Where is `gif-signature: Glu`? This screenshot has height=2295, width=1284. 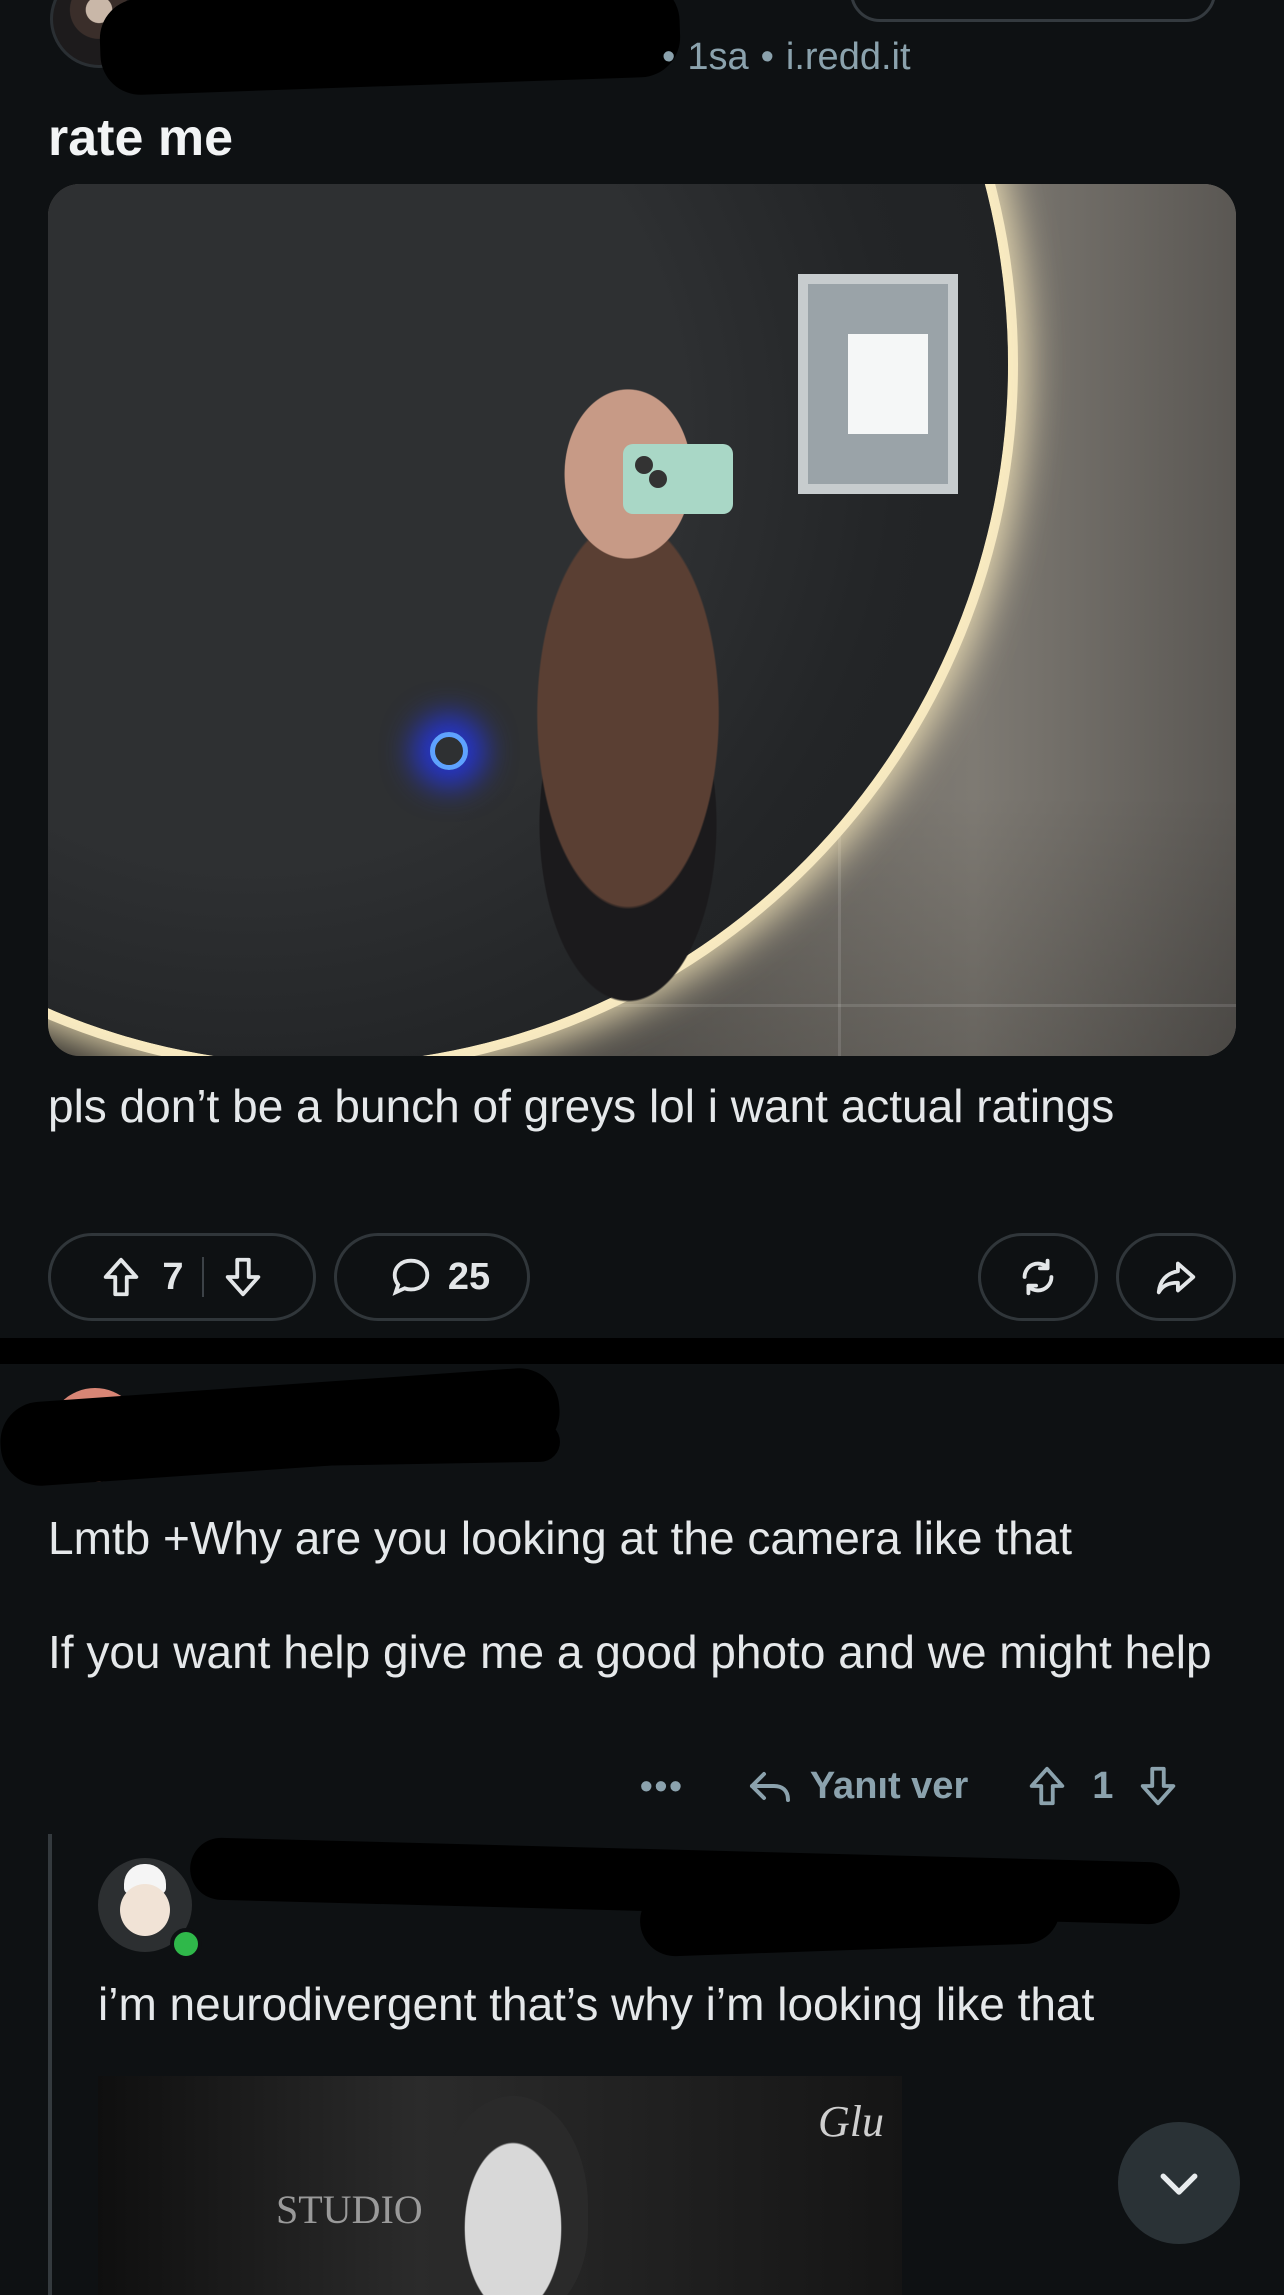
gif-signature: Glu is located at coordinates (851, 2121).